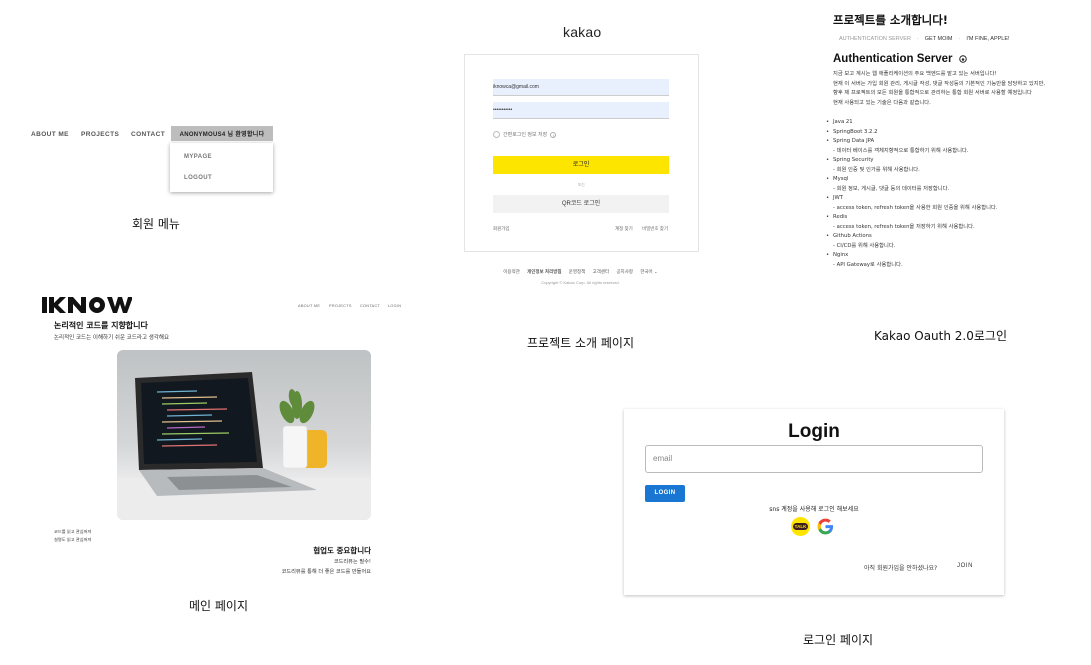  What do you see at coordinates (511, 271) in the screenshot?
I see `kakao-terms-link: 이용약관` at bounding box center [511, 271].